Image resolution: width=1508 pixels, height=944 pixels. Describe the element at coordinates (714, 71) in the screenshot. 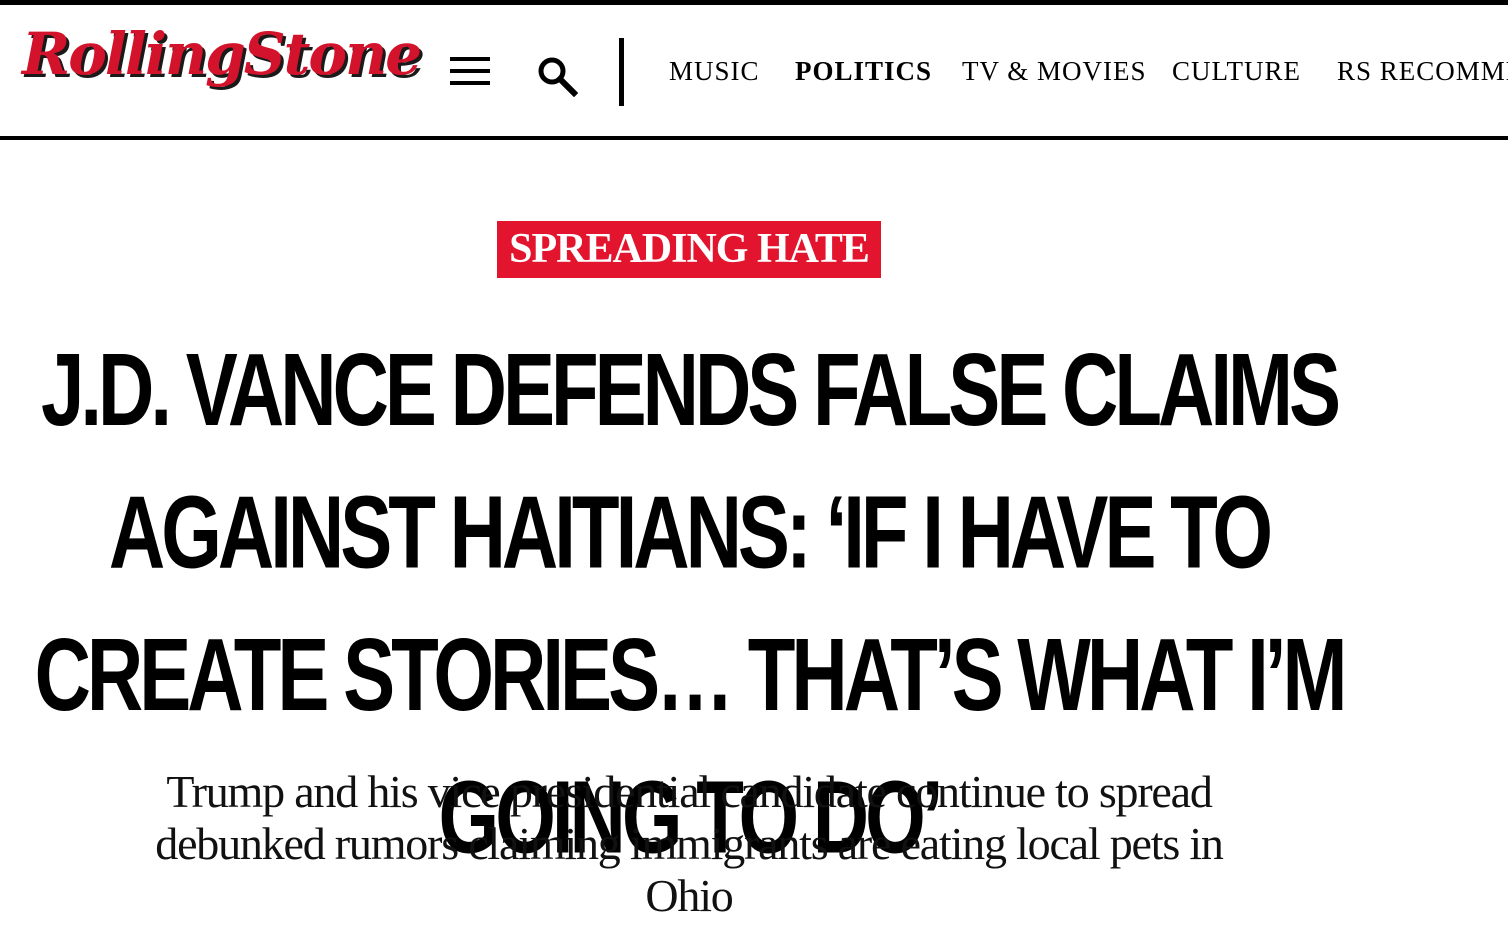

I see `nav-item-music: MUSIC` at that location.